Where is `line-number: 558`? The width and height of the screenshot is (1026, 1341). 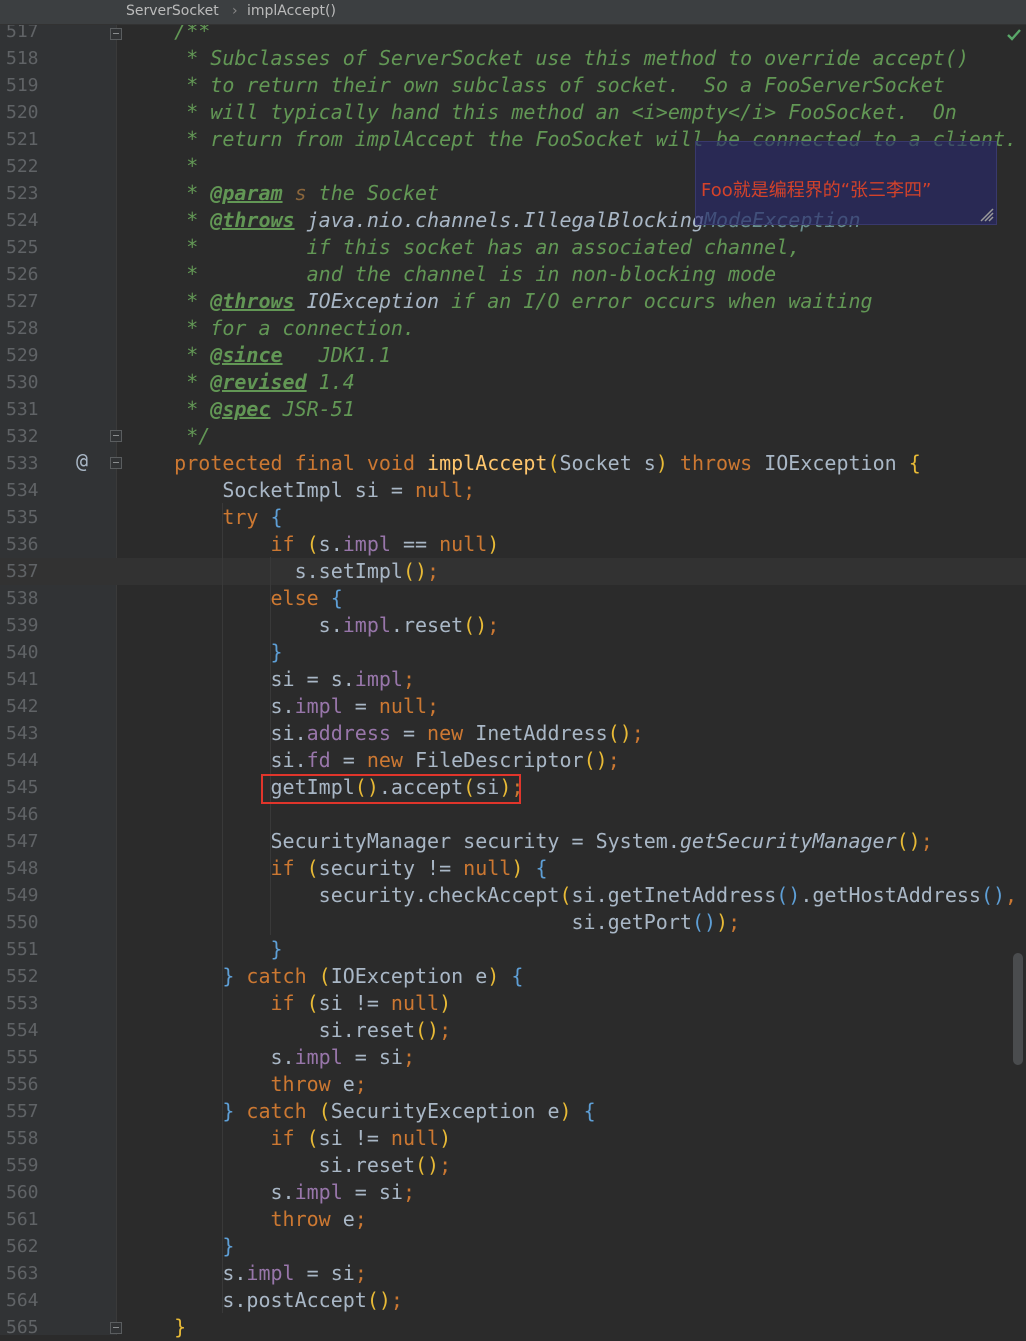 line-number: 558 is located at coordinates (26, 1138).